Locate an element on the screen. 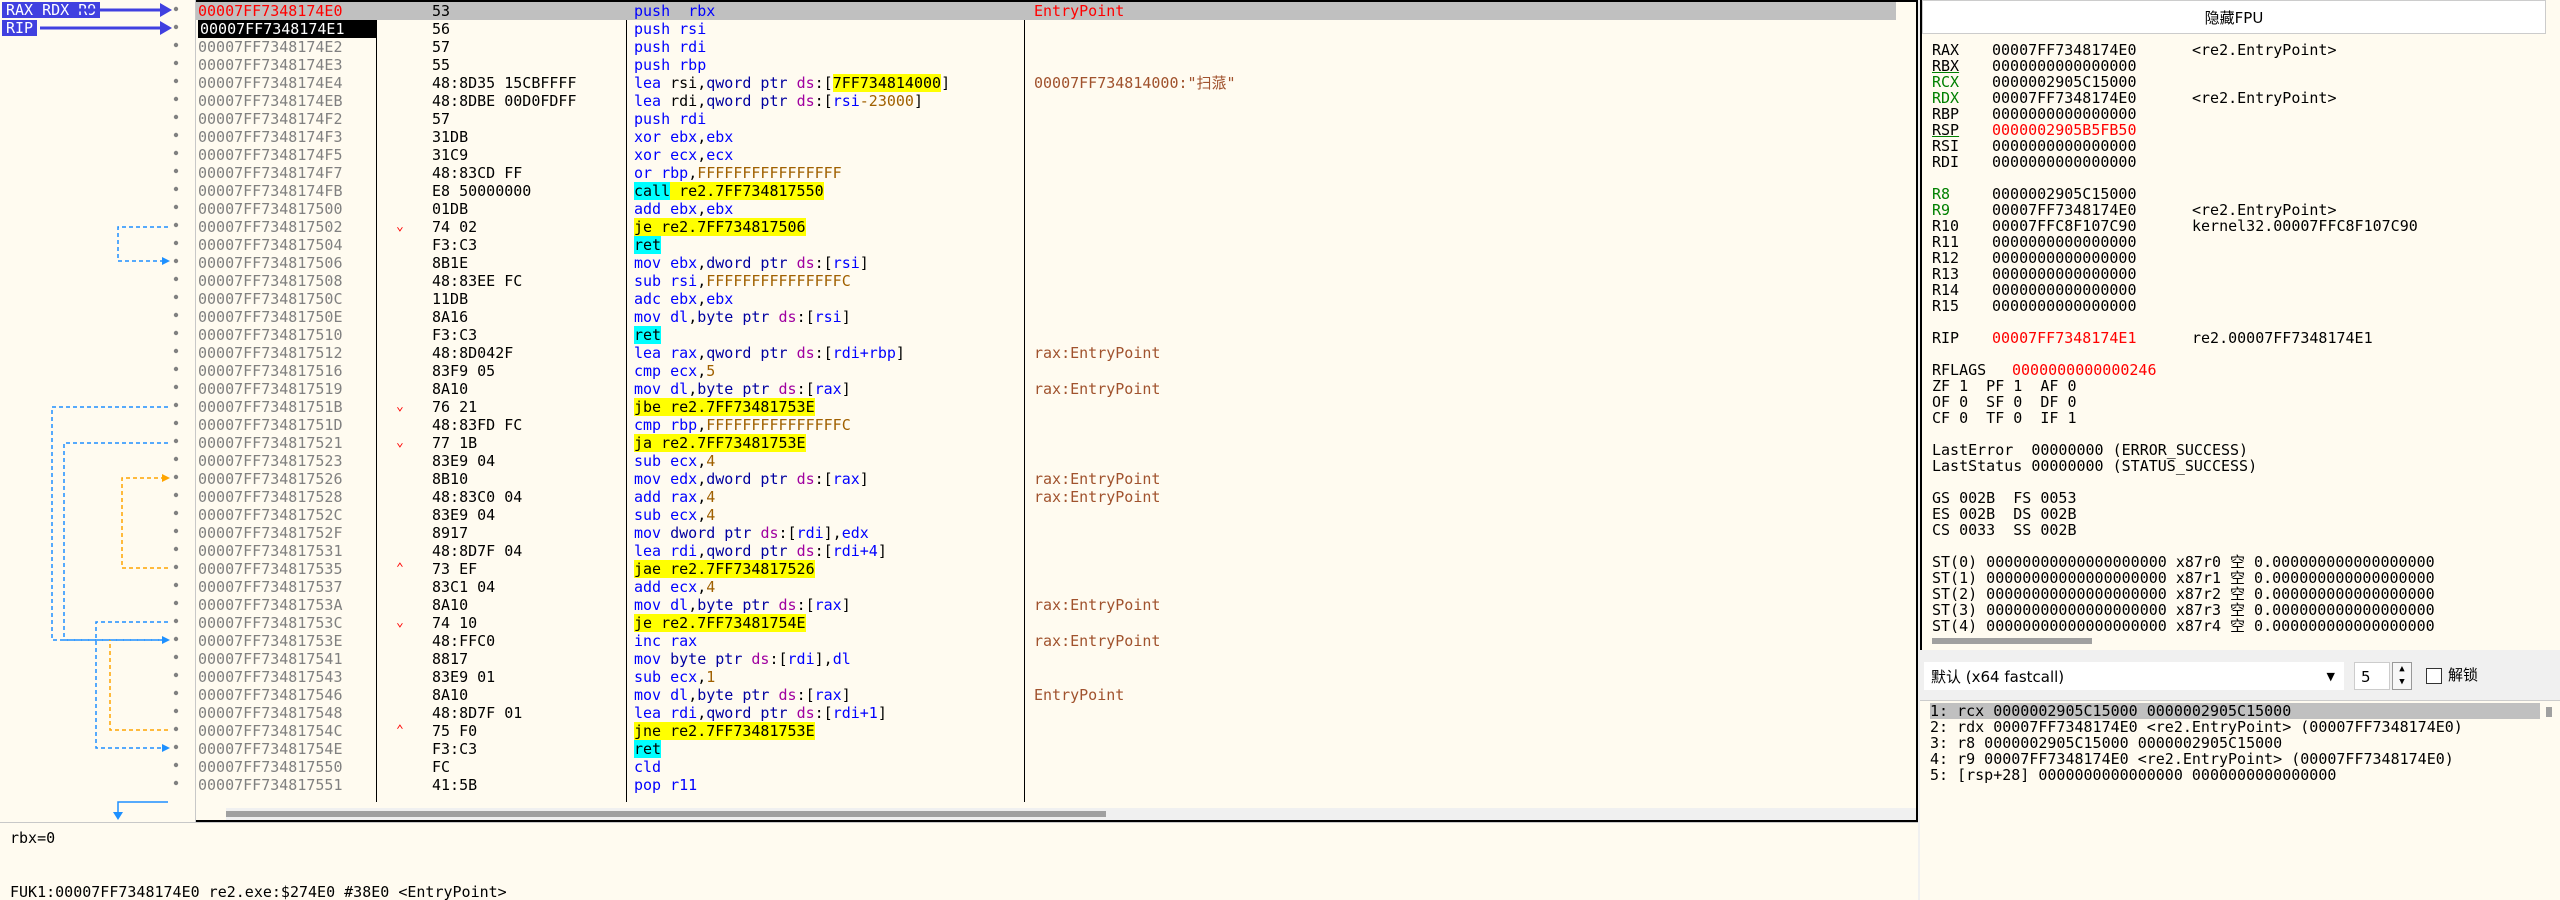  rflags-row: RFLAGS 0000000000000246 is located at coordinates (2044, 370).